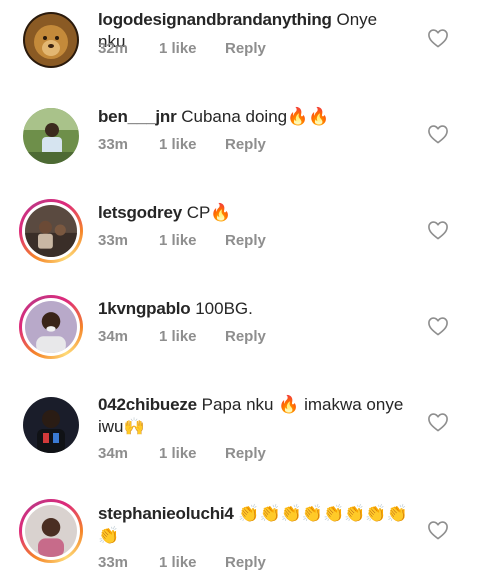  What do you see at coordinates (253, 525) in the screenshot?
I see `comment-body: stephanieoluchi4 👏👏👏👏👏👏👏👏👏` at bounding box center [253, 525].